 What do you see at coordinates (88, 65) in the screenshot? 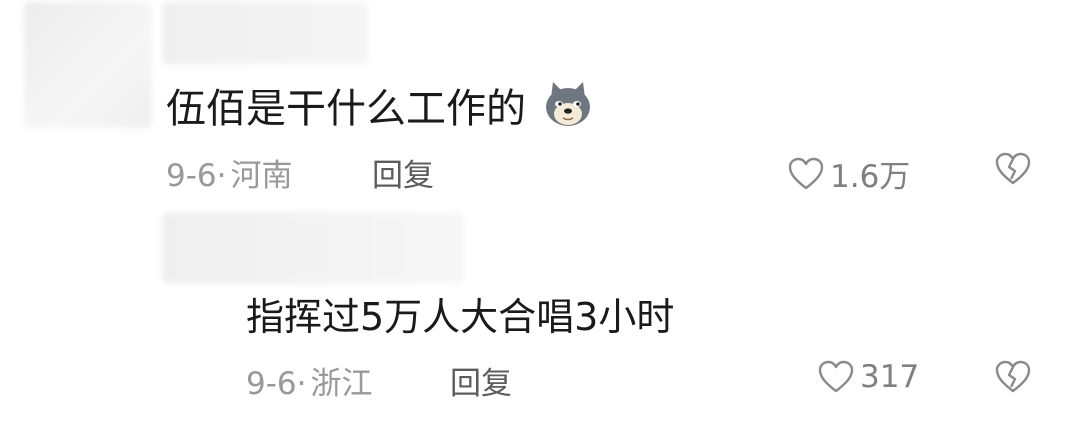
I see `commenter-avatar-blurred` at bounding box center [88, 65].